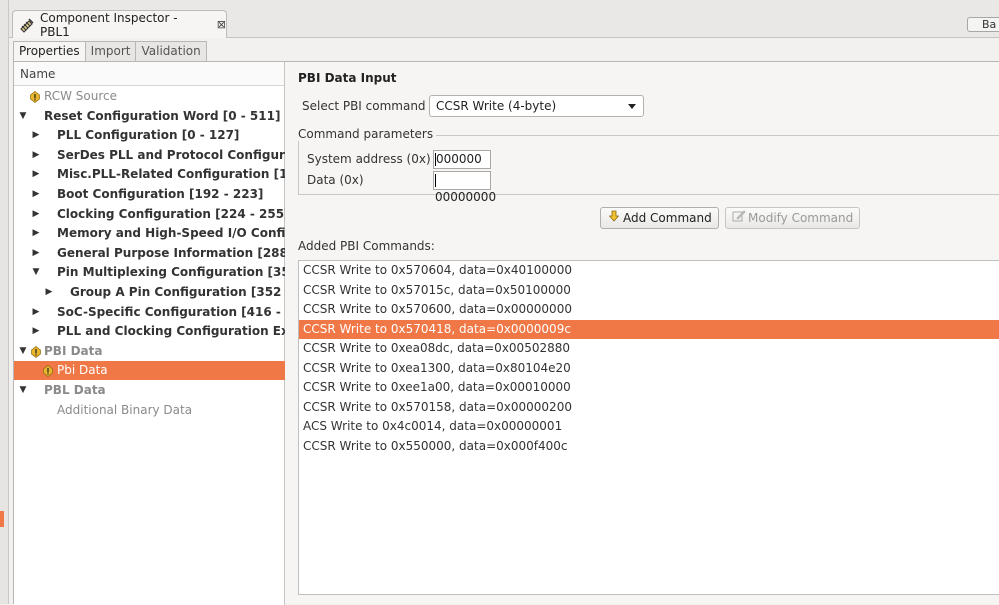 This screenshot has height=605, width=999. I want to click on view-toolbar-button: Ba, so click(983, 24).